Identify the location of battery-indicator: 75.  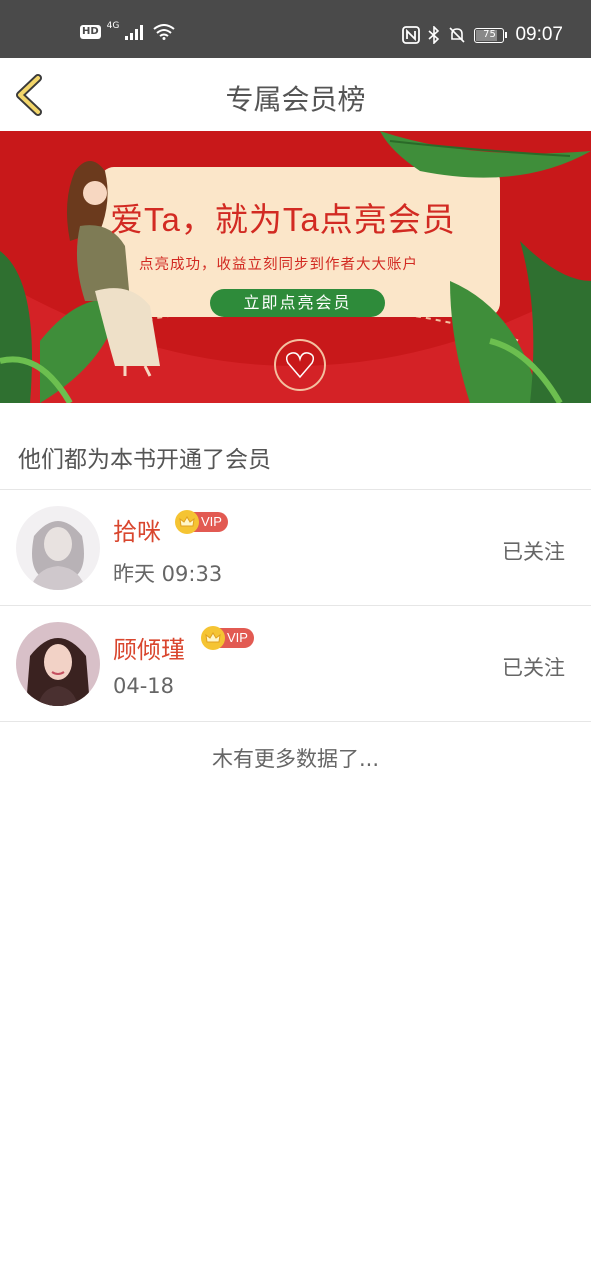
(491, 35).